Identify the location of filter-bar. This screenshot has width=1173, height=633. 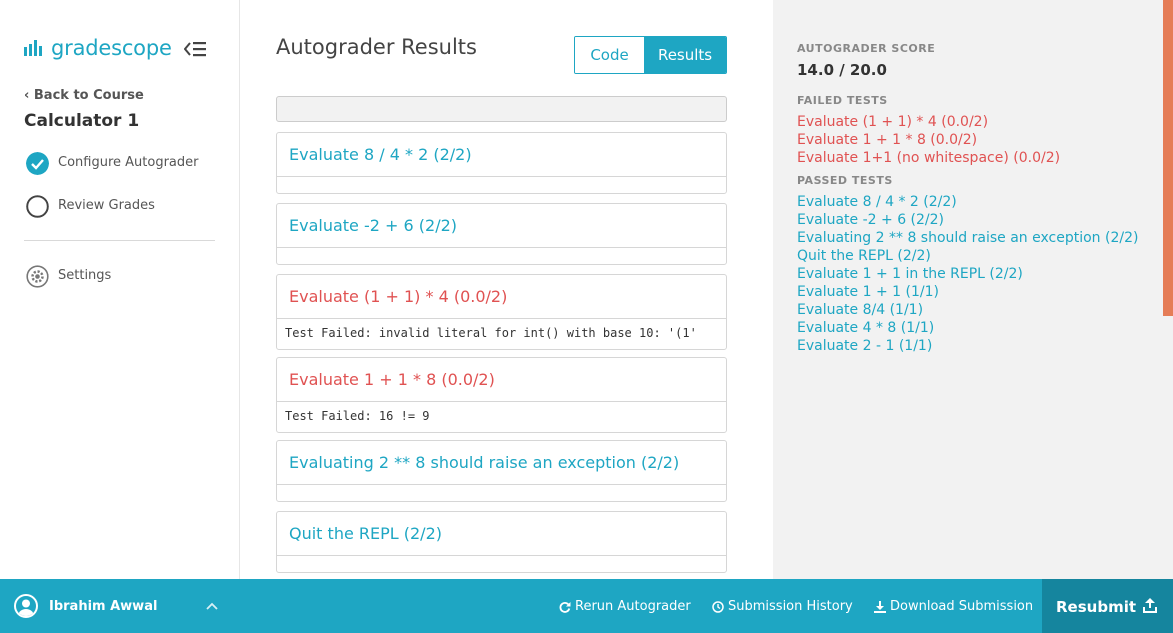
(501, 109).